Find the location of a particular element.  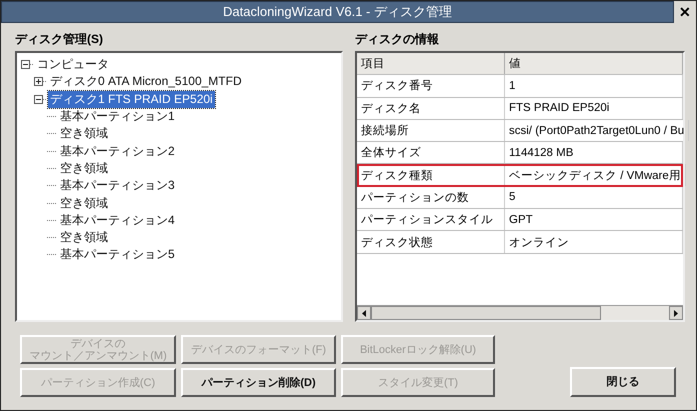

tree-item: 基本パーティション1 is located at coordinates (117, 117).